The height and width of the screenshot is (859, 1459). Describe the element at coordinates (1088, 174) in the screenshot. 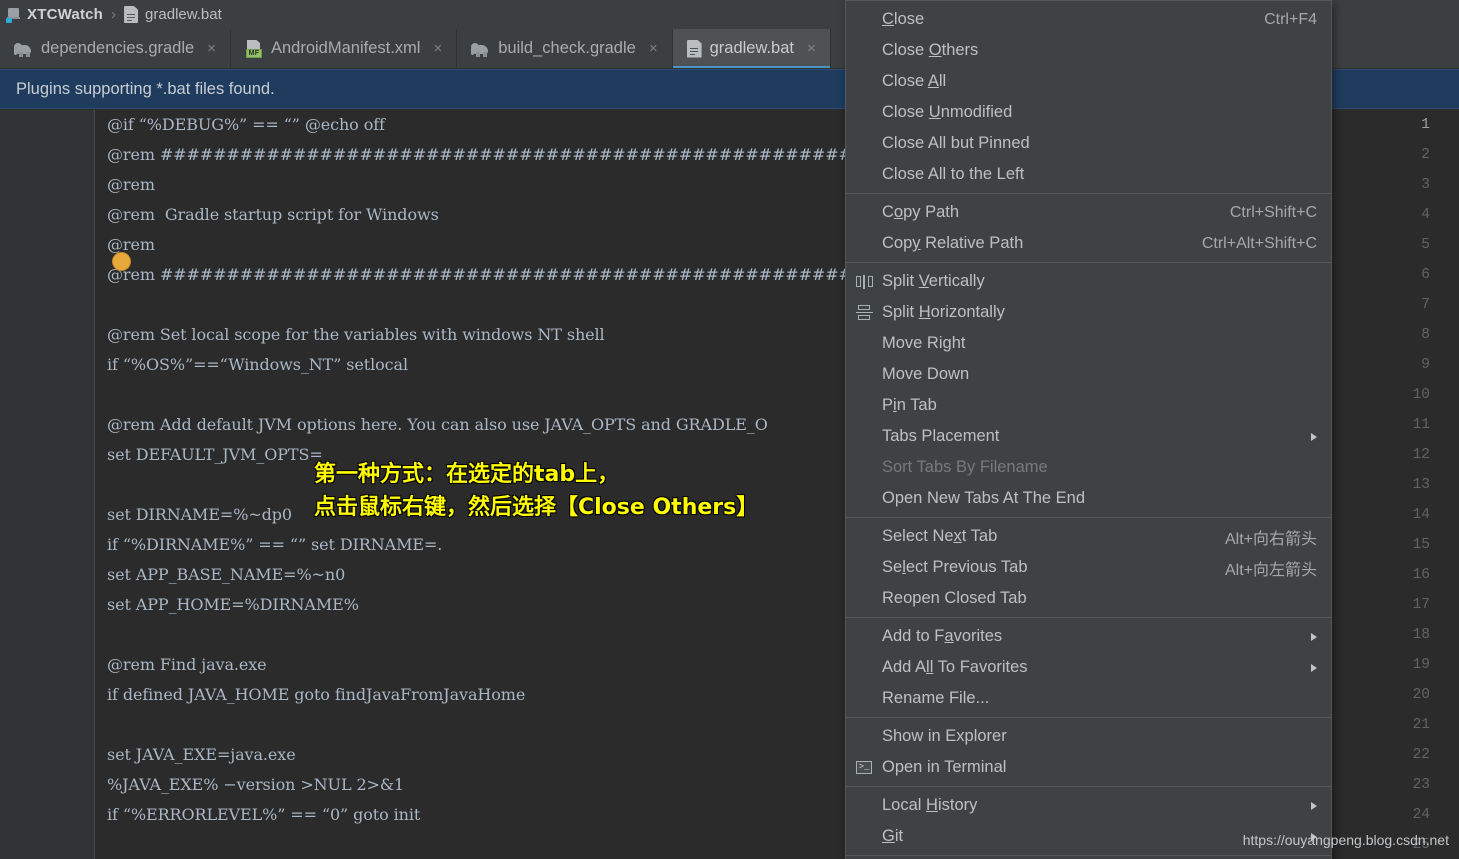

I see `menu-item-close-all-to-the-left: Close All to the Left` at that location.